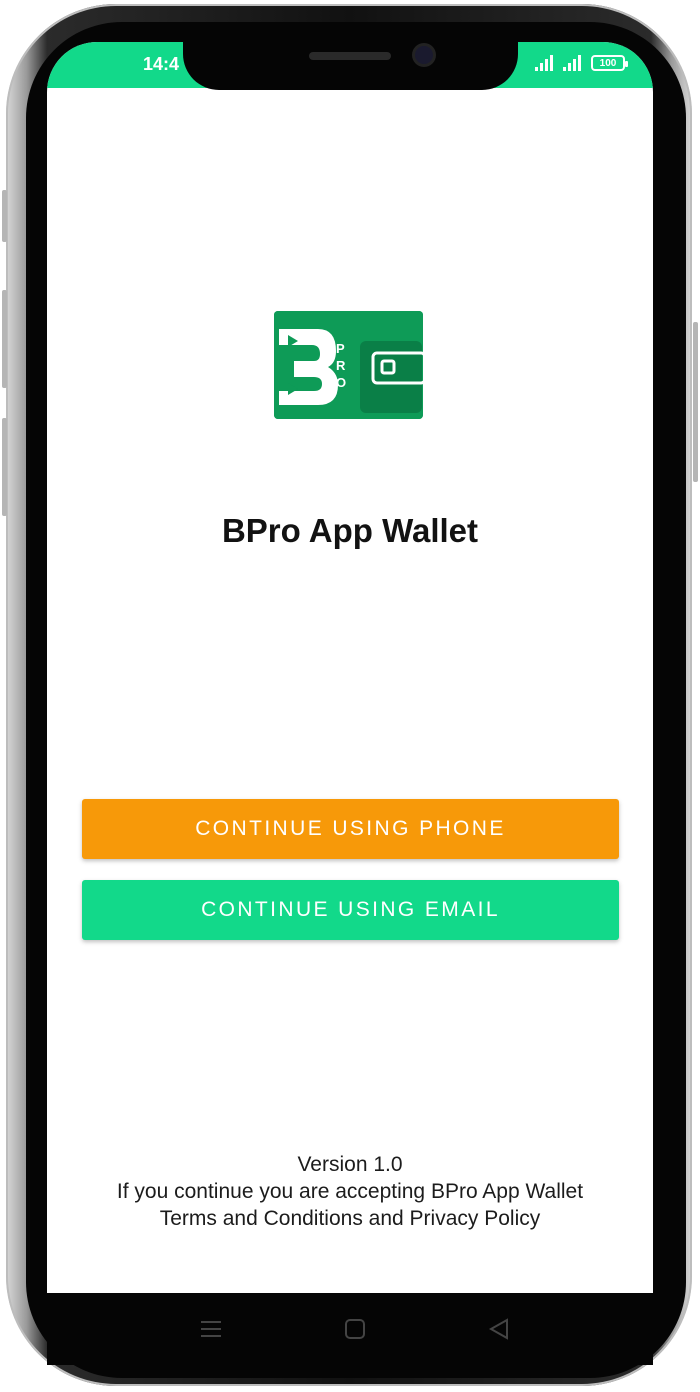  I want to click on camera-notch, so click(350, 59).